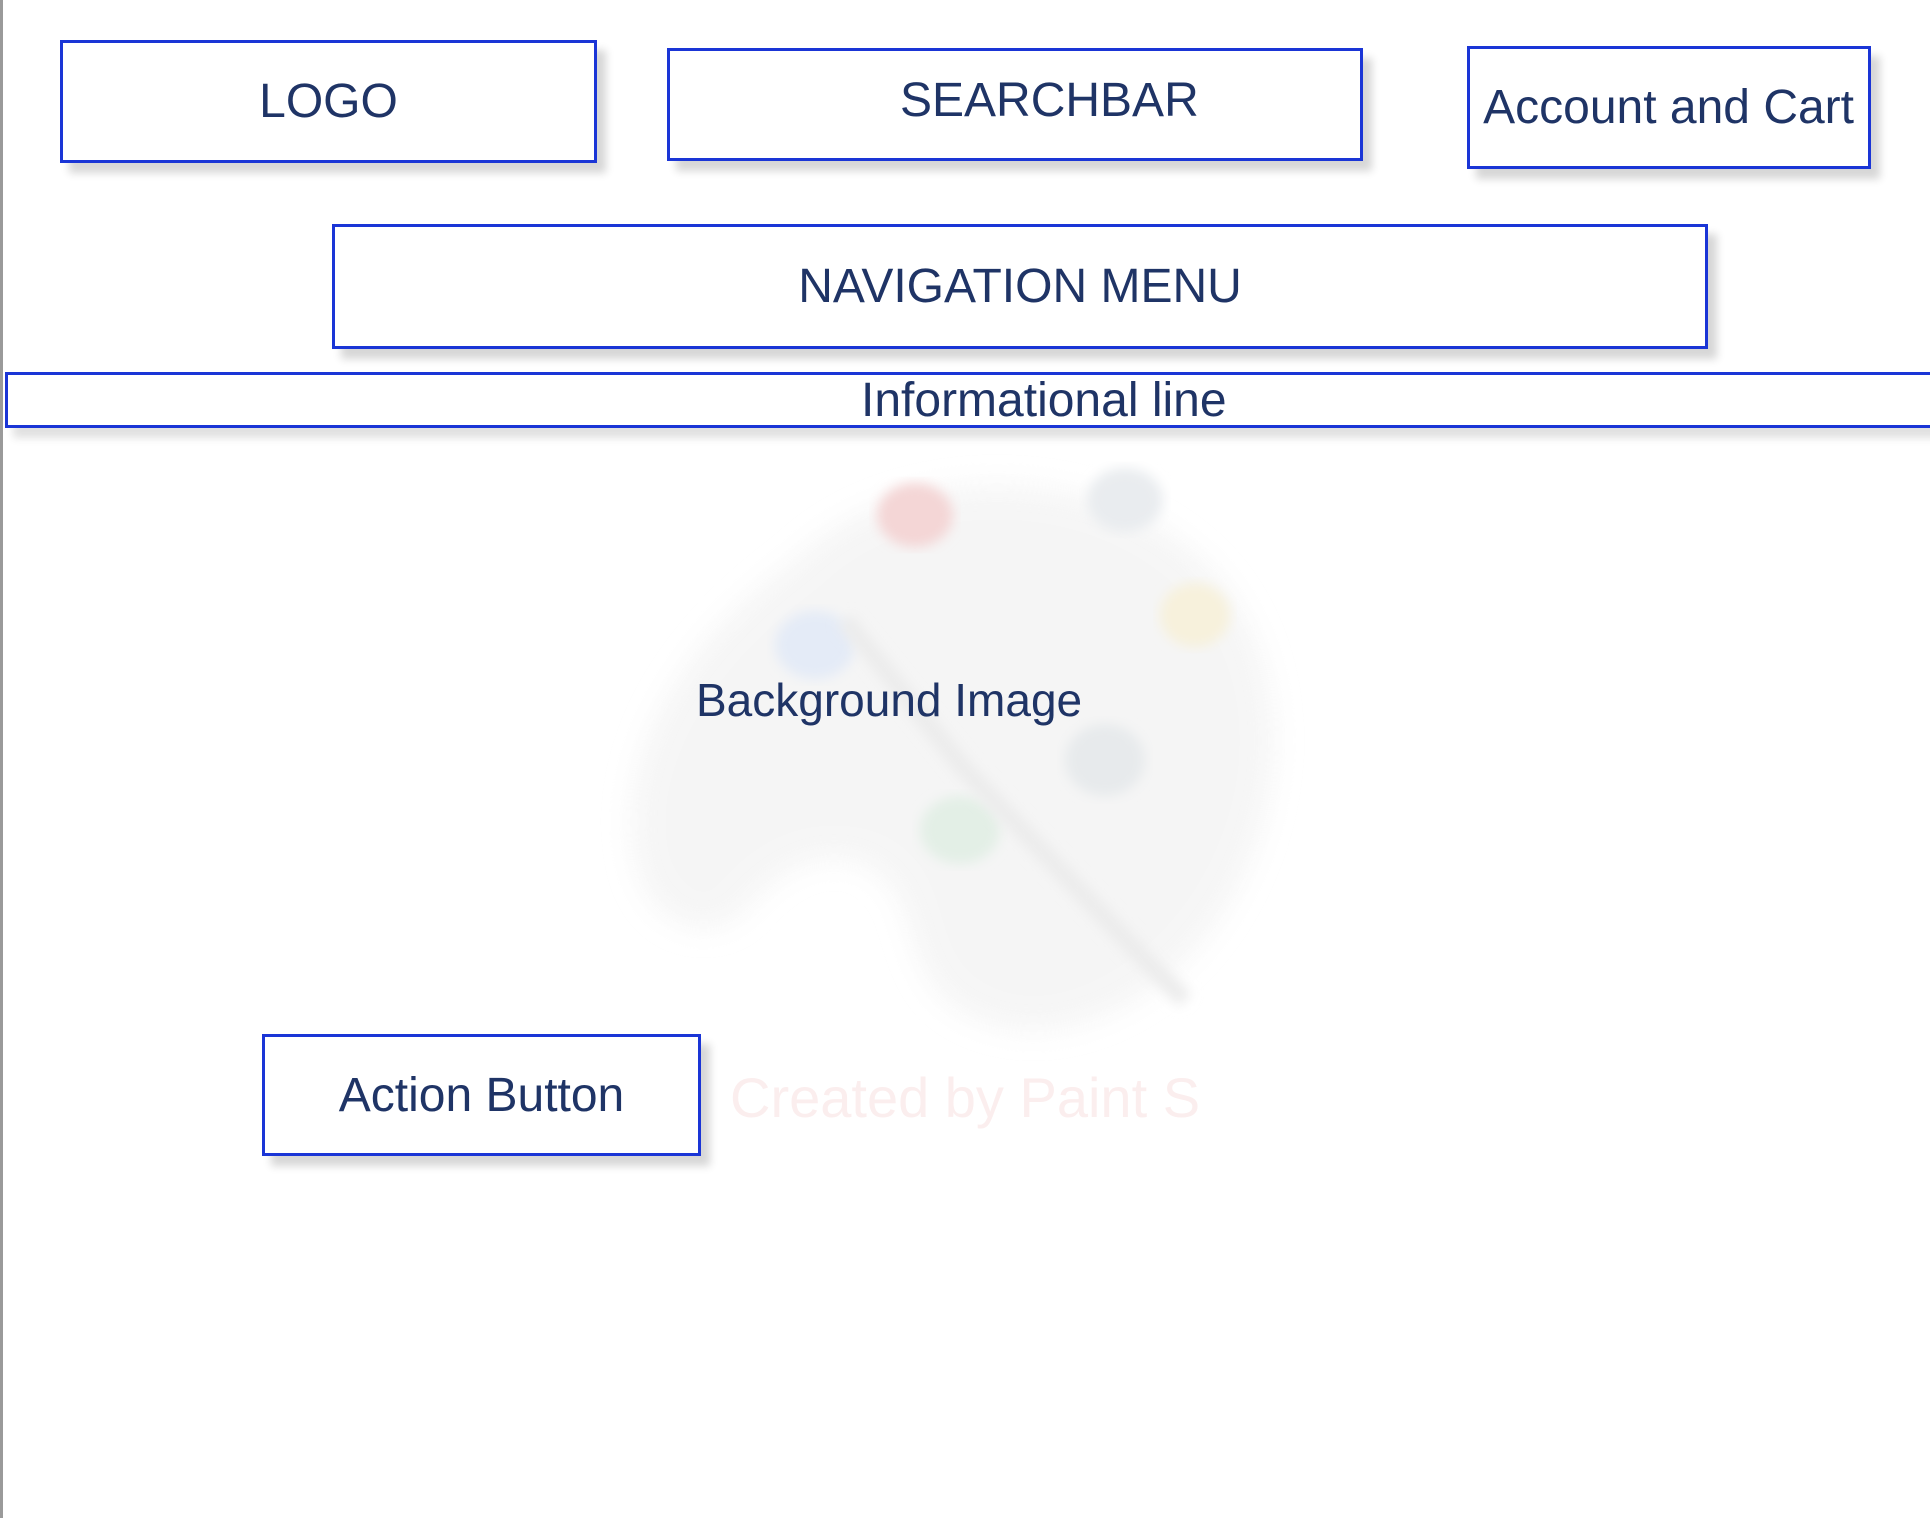 This screenshot has width=1930, height=1518. I want to click on informational-line-placeholder: Informational line, so click(967, 400).